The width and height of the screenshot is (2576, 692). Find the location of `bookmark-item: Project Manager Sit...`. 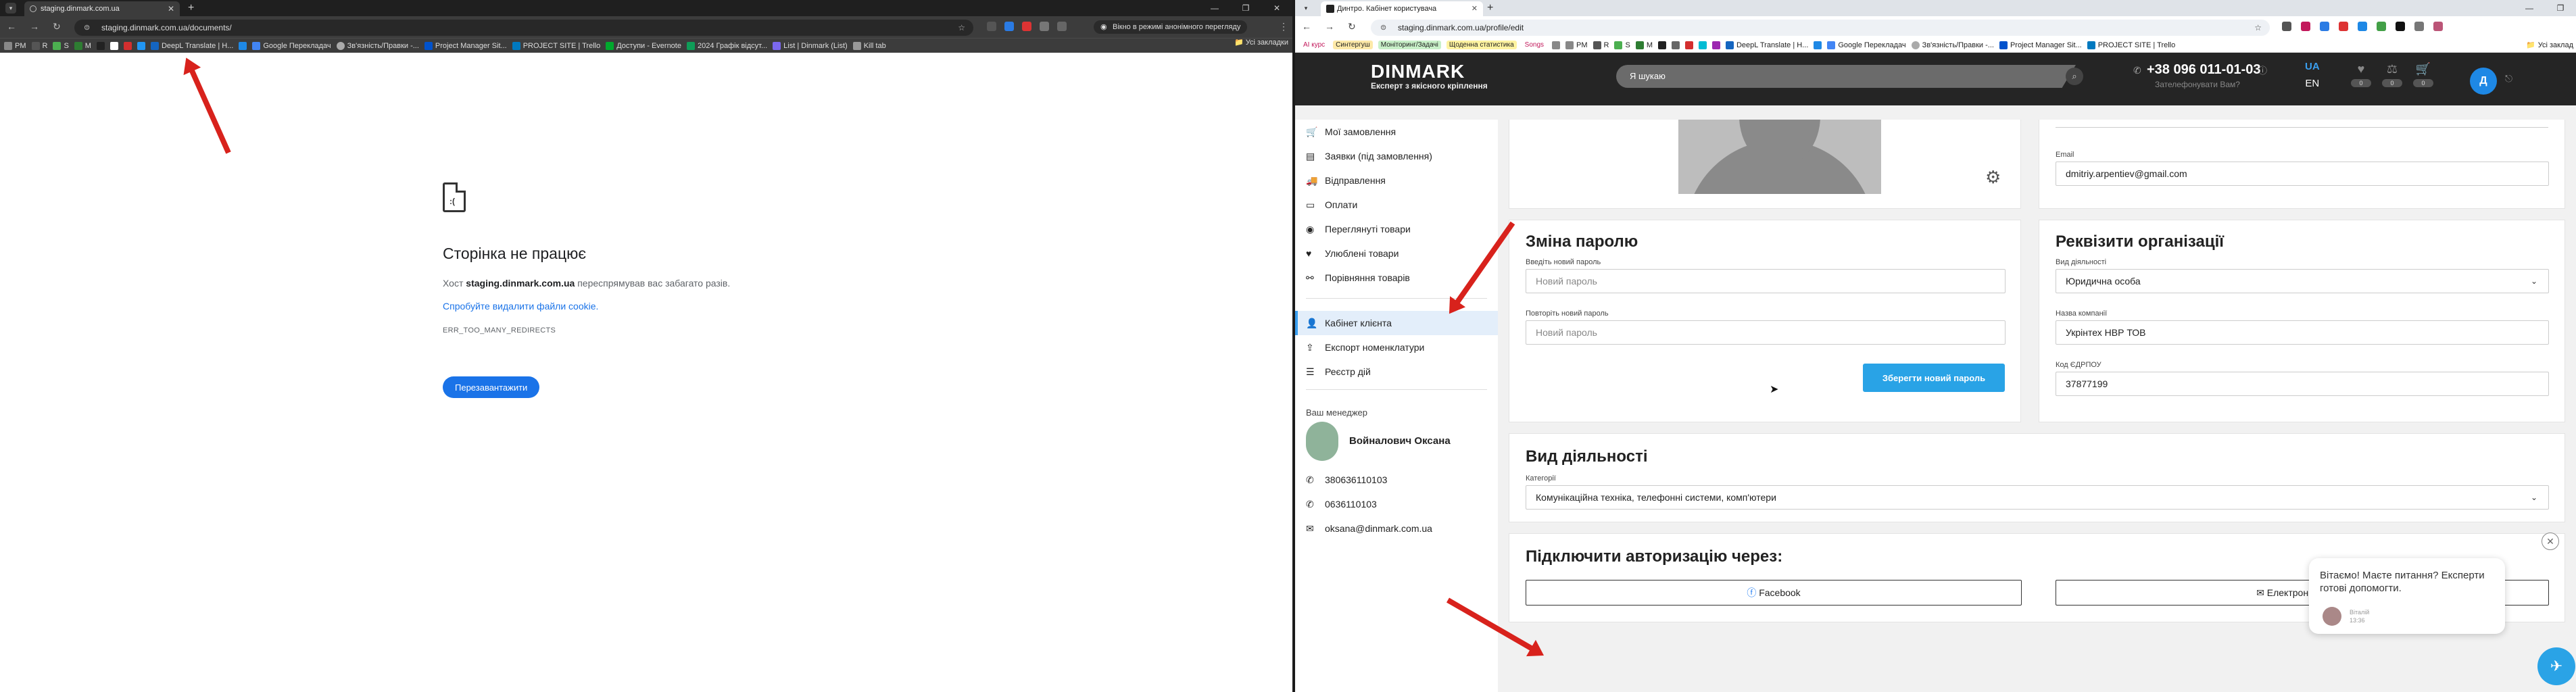

bookmark-item: Project Manager Sit... is located at coordinates (466, 45).